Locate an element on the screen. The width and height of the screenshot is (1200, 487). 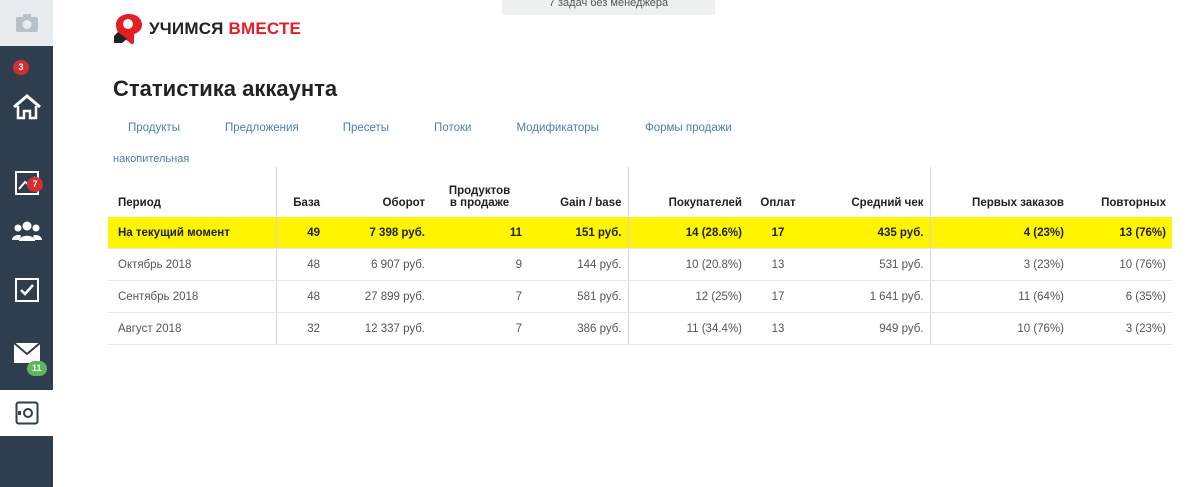
cell-first-orders: 3 (23%) is located at coordinates (1000, 264).